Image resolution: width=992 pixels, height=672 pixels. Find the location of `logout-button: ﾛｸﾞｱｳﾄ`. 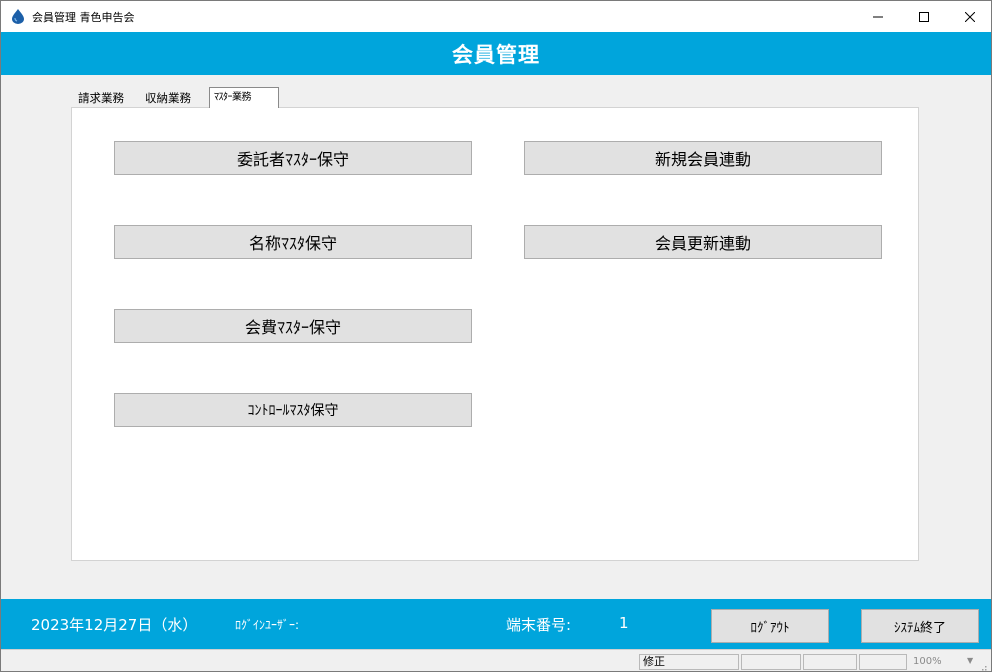

logout-button: ﾛｸﾞｱｳﾄ is located at coordinates (770, 626).